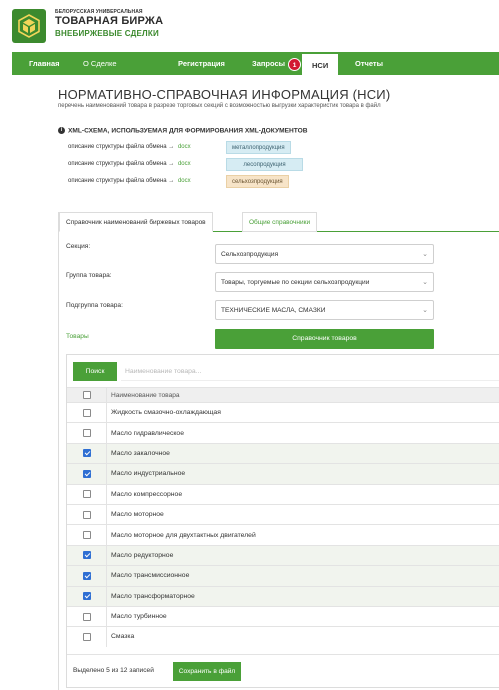  Describe the element at coordinates (324, 339) in the screenshot. I see `goods-reference-button: Справочник товаров` at that location.